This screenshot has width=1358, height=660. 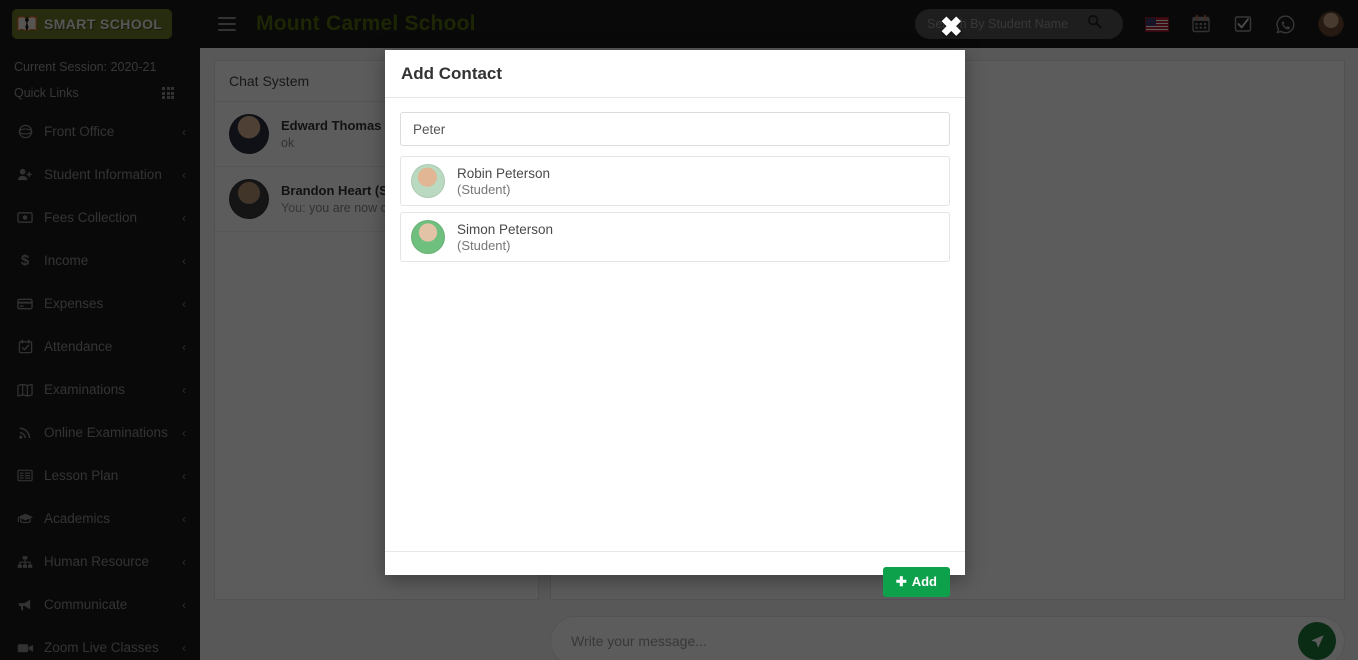 What do you see at coordinates (675, 237) in the screenshot?
I see `contact-result-item: Simon Peterson (Student)` at bounding box center [675, 237].